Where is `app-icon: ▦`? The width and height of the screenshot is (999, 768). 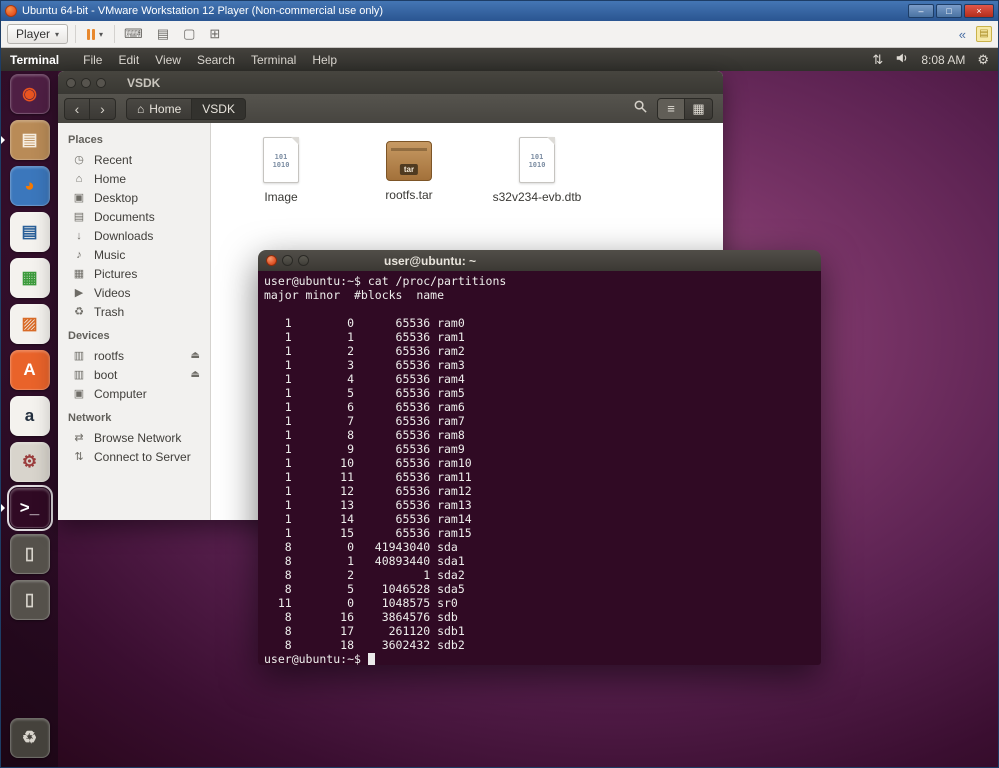 app-icon: ▦ is located at coordinates (29, 278).